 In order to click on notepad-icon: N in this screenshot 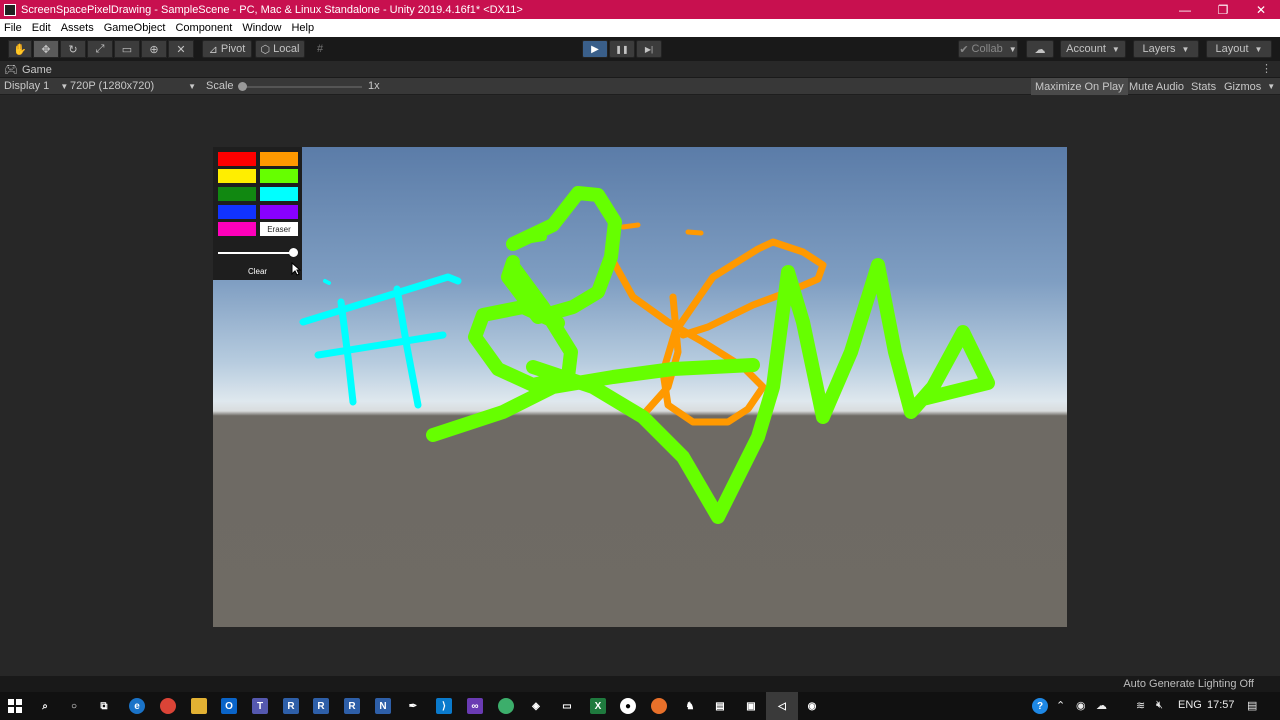, I will do `click(383, 706)`.